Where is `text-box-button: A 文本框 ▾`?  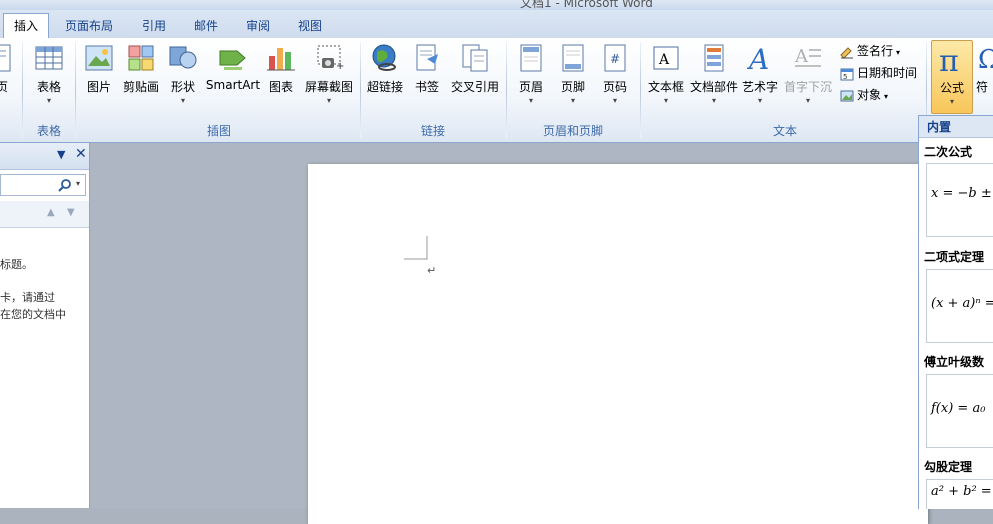
text-box-button: A 文本框 ▾ is located at coordinates (666, 73).